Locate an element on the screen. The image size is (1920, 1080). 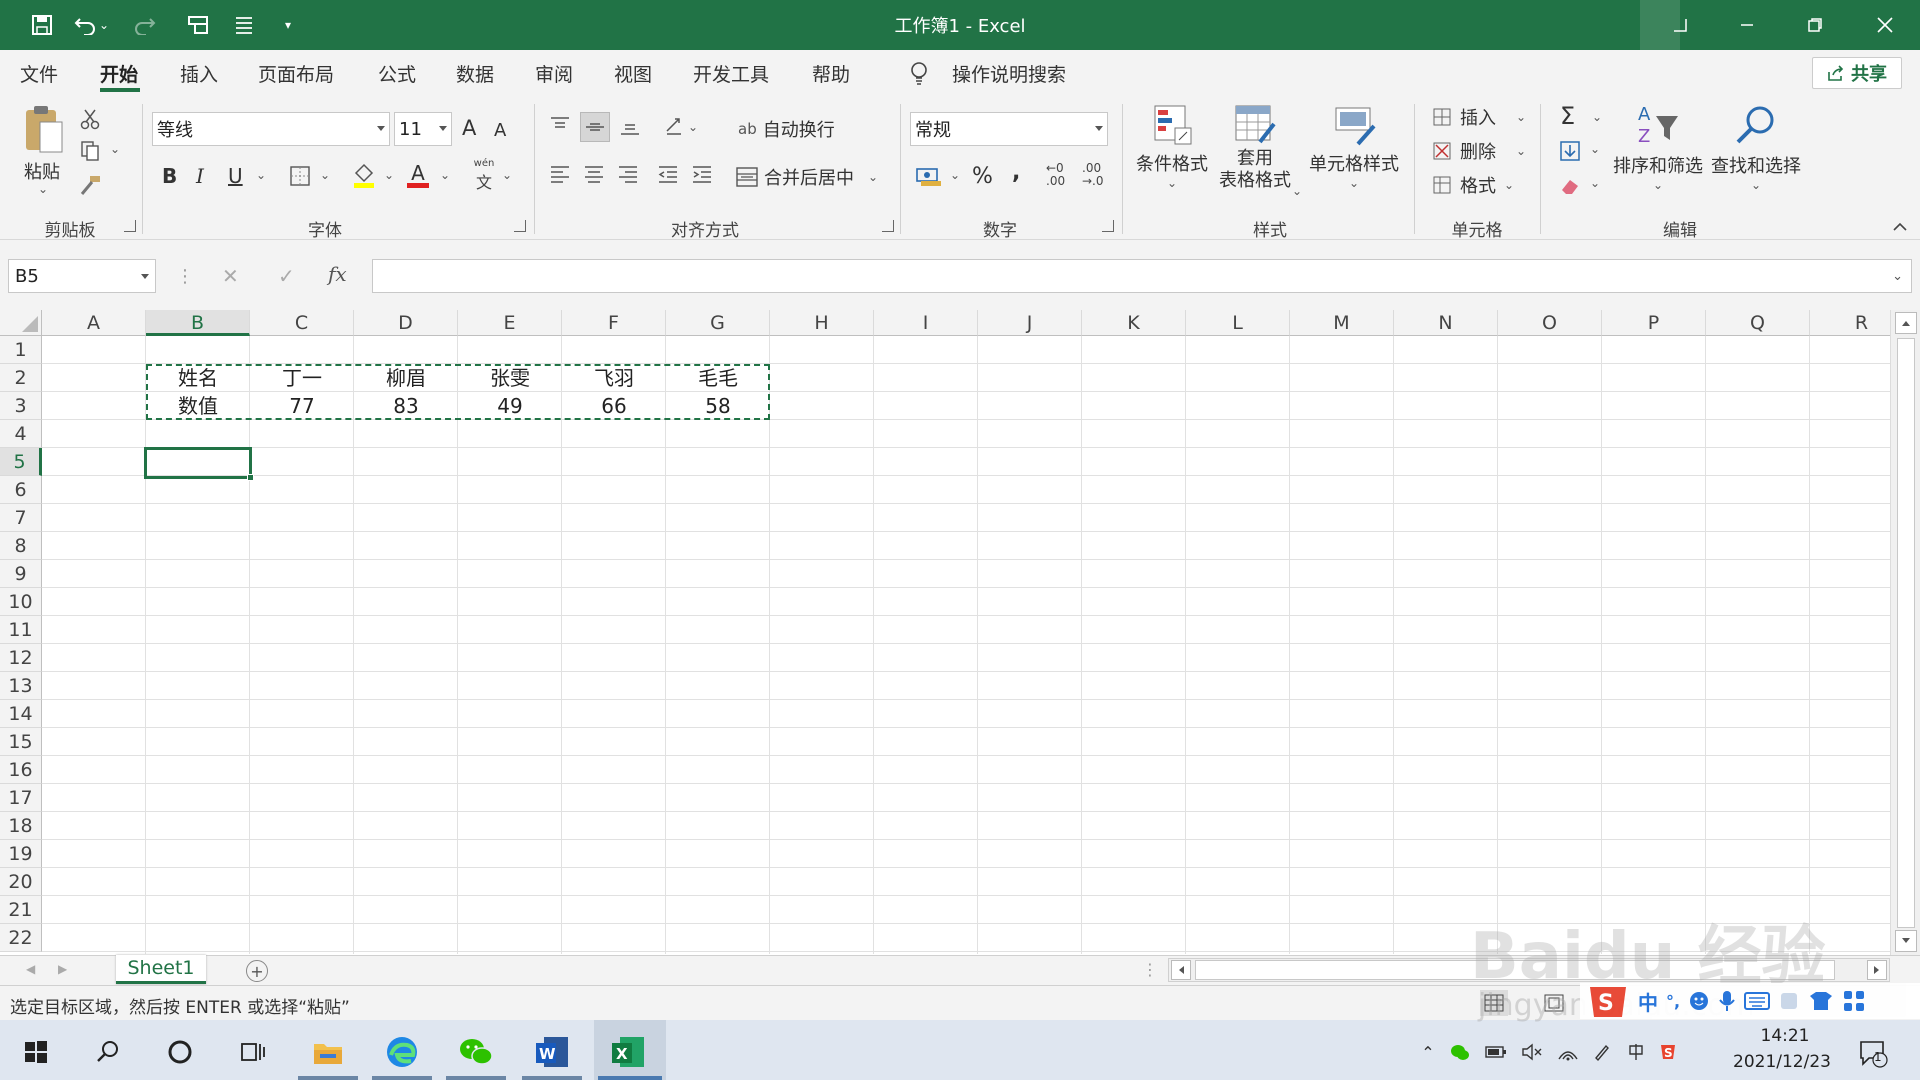
autosum-icon: Σ is located at coordinates (1567, 116).